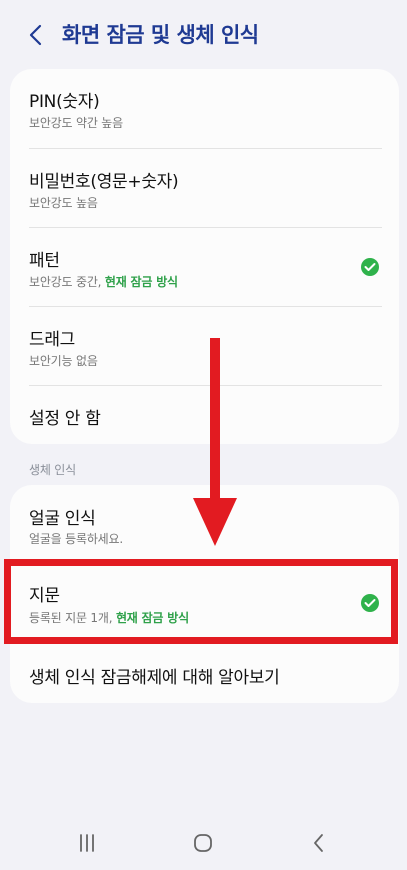  I want to click on home-icon, so click(203, 843).